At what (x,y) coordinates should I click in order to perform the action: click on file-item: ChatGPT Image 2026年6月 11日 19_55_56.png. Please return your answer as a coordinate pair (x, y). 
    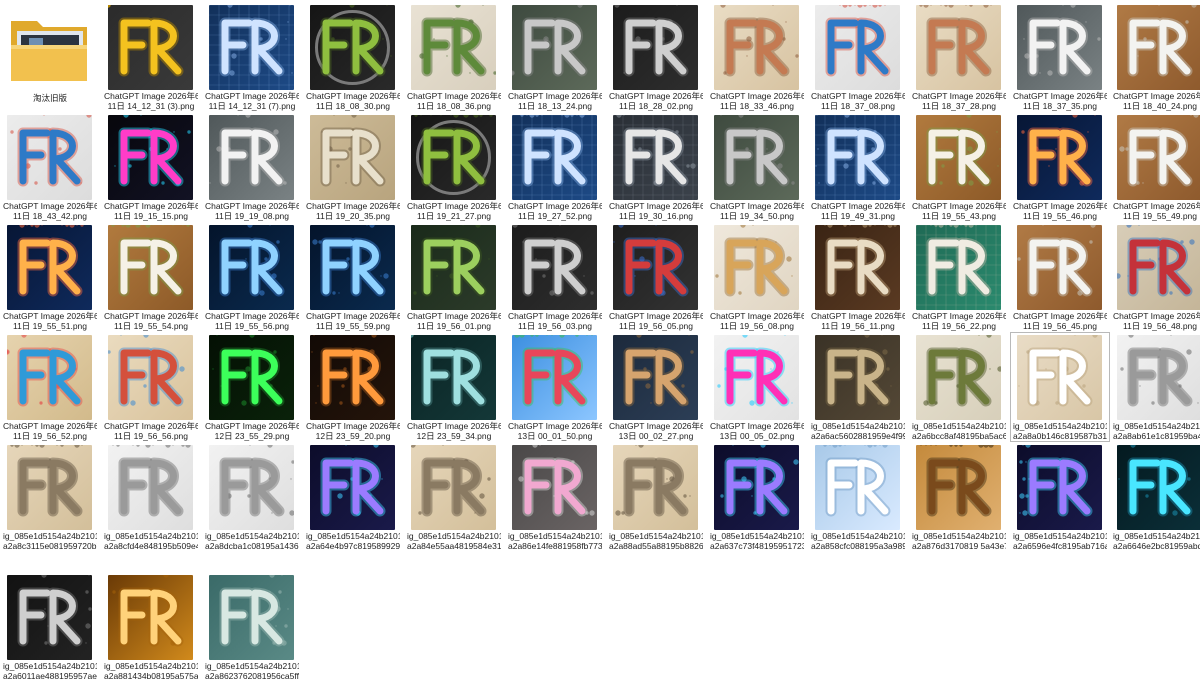
    Looking at the image, I should click on (252, 277).